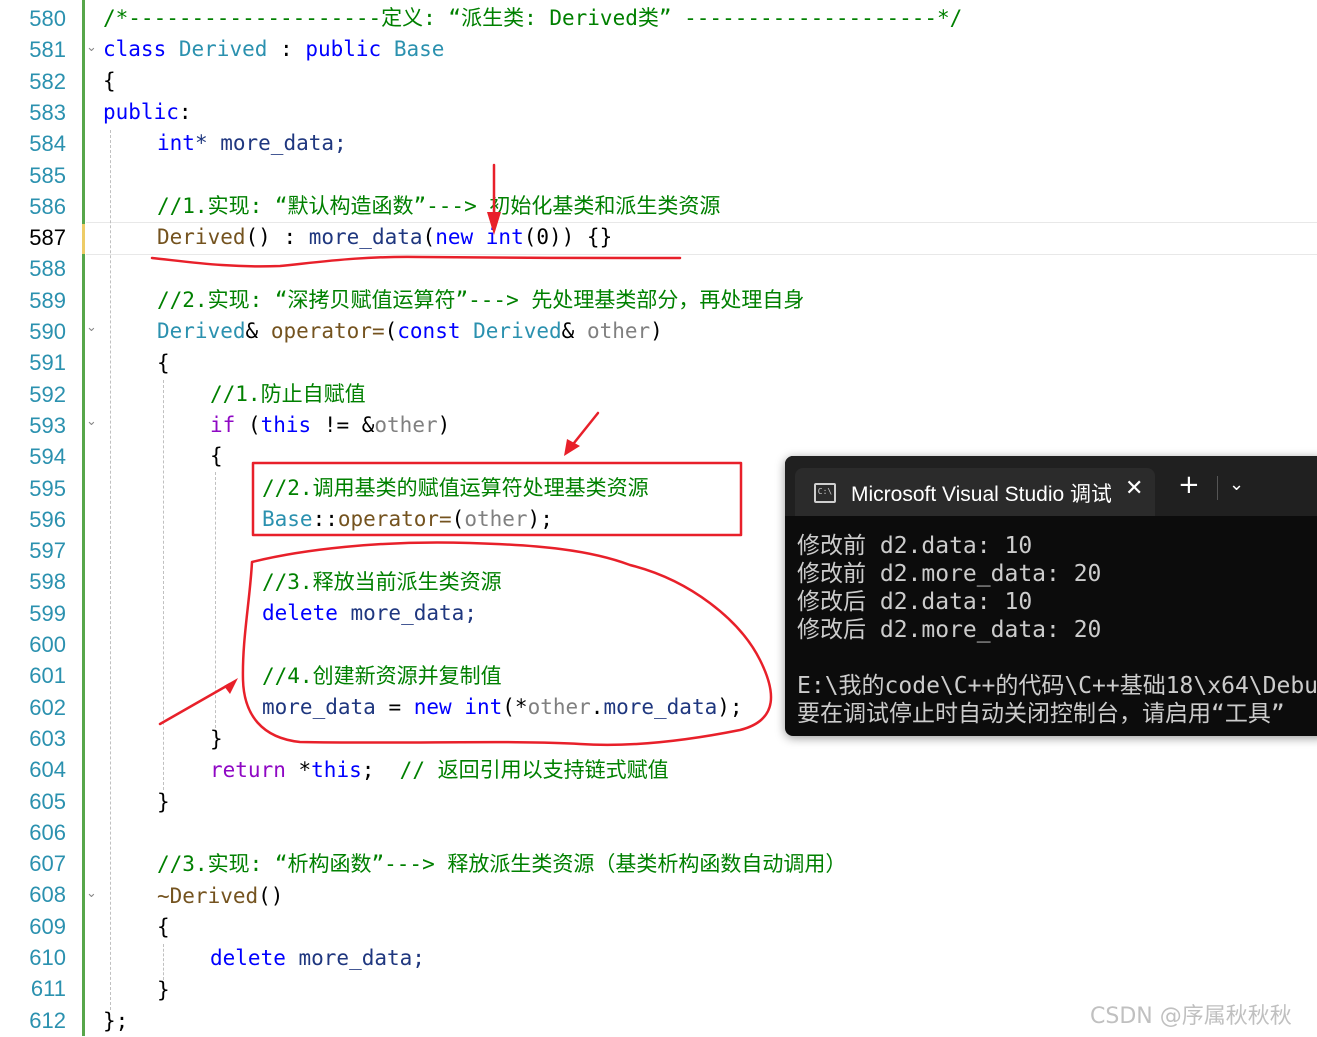  What do you see at coordinates (47, 582) in the screenshot?
I see `line-number: 598` at bounding box center [47, 582].